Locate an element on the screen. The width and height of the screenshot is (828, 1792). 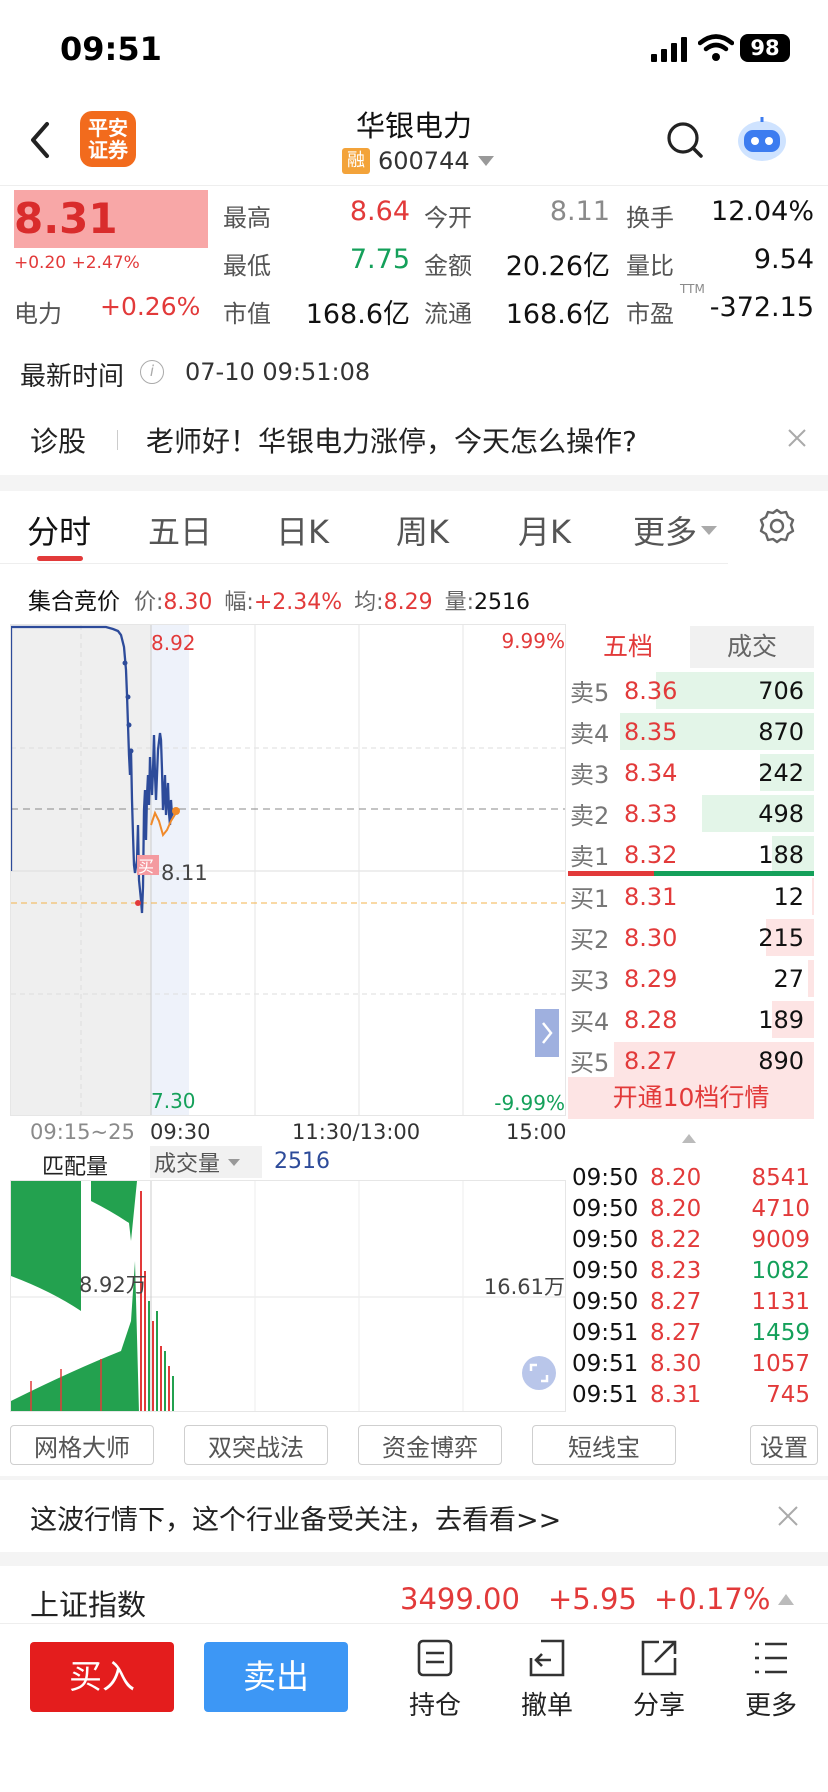
ask-row: 卖3 8.34 242 is located at coordinates (691, 772).